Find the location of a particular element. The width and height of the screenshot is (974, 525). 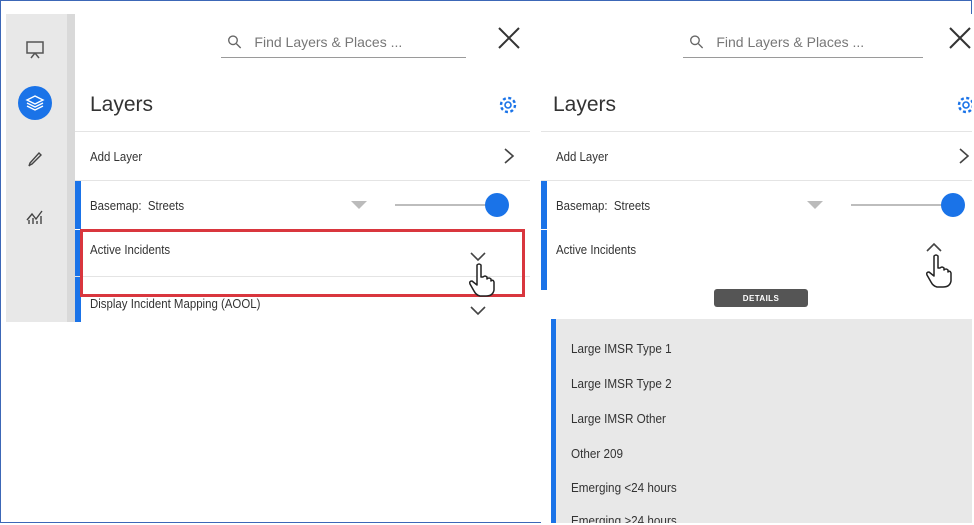

details-button: DETAILS is located at coordinates (761, 298).